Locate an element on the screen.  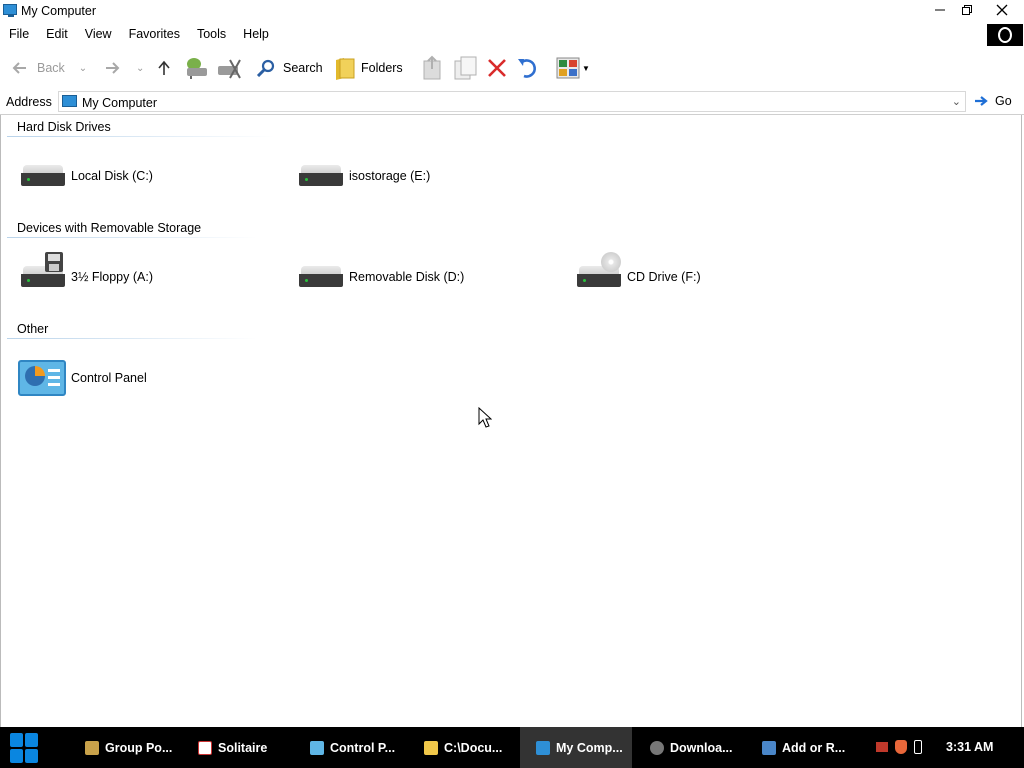
item-label: Removable Disk (D:) is located at coordinates (407, 277).